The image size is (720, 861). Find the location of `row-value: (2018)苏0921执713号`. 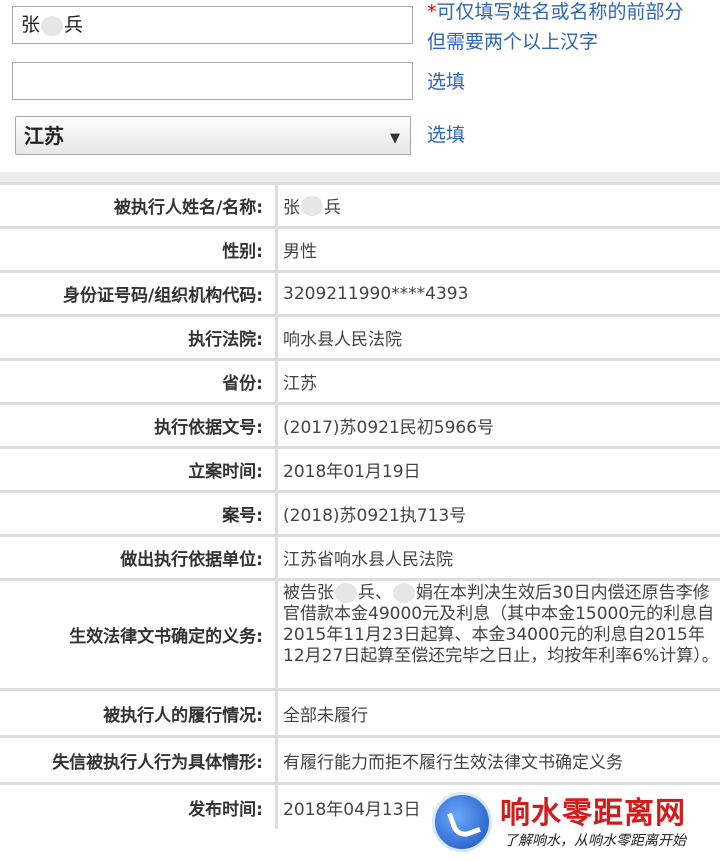

row-value: (2018)苏0921执713号 is located at coordinates (375, 516).